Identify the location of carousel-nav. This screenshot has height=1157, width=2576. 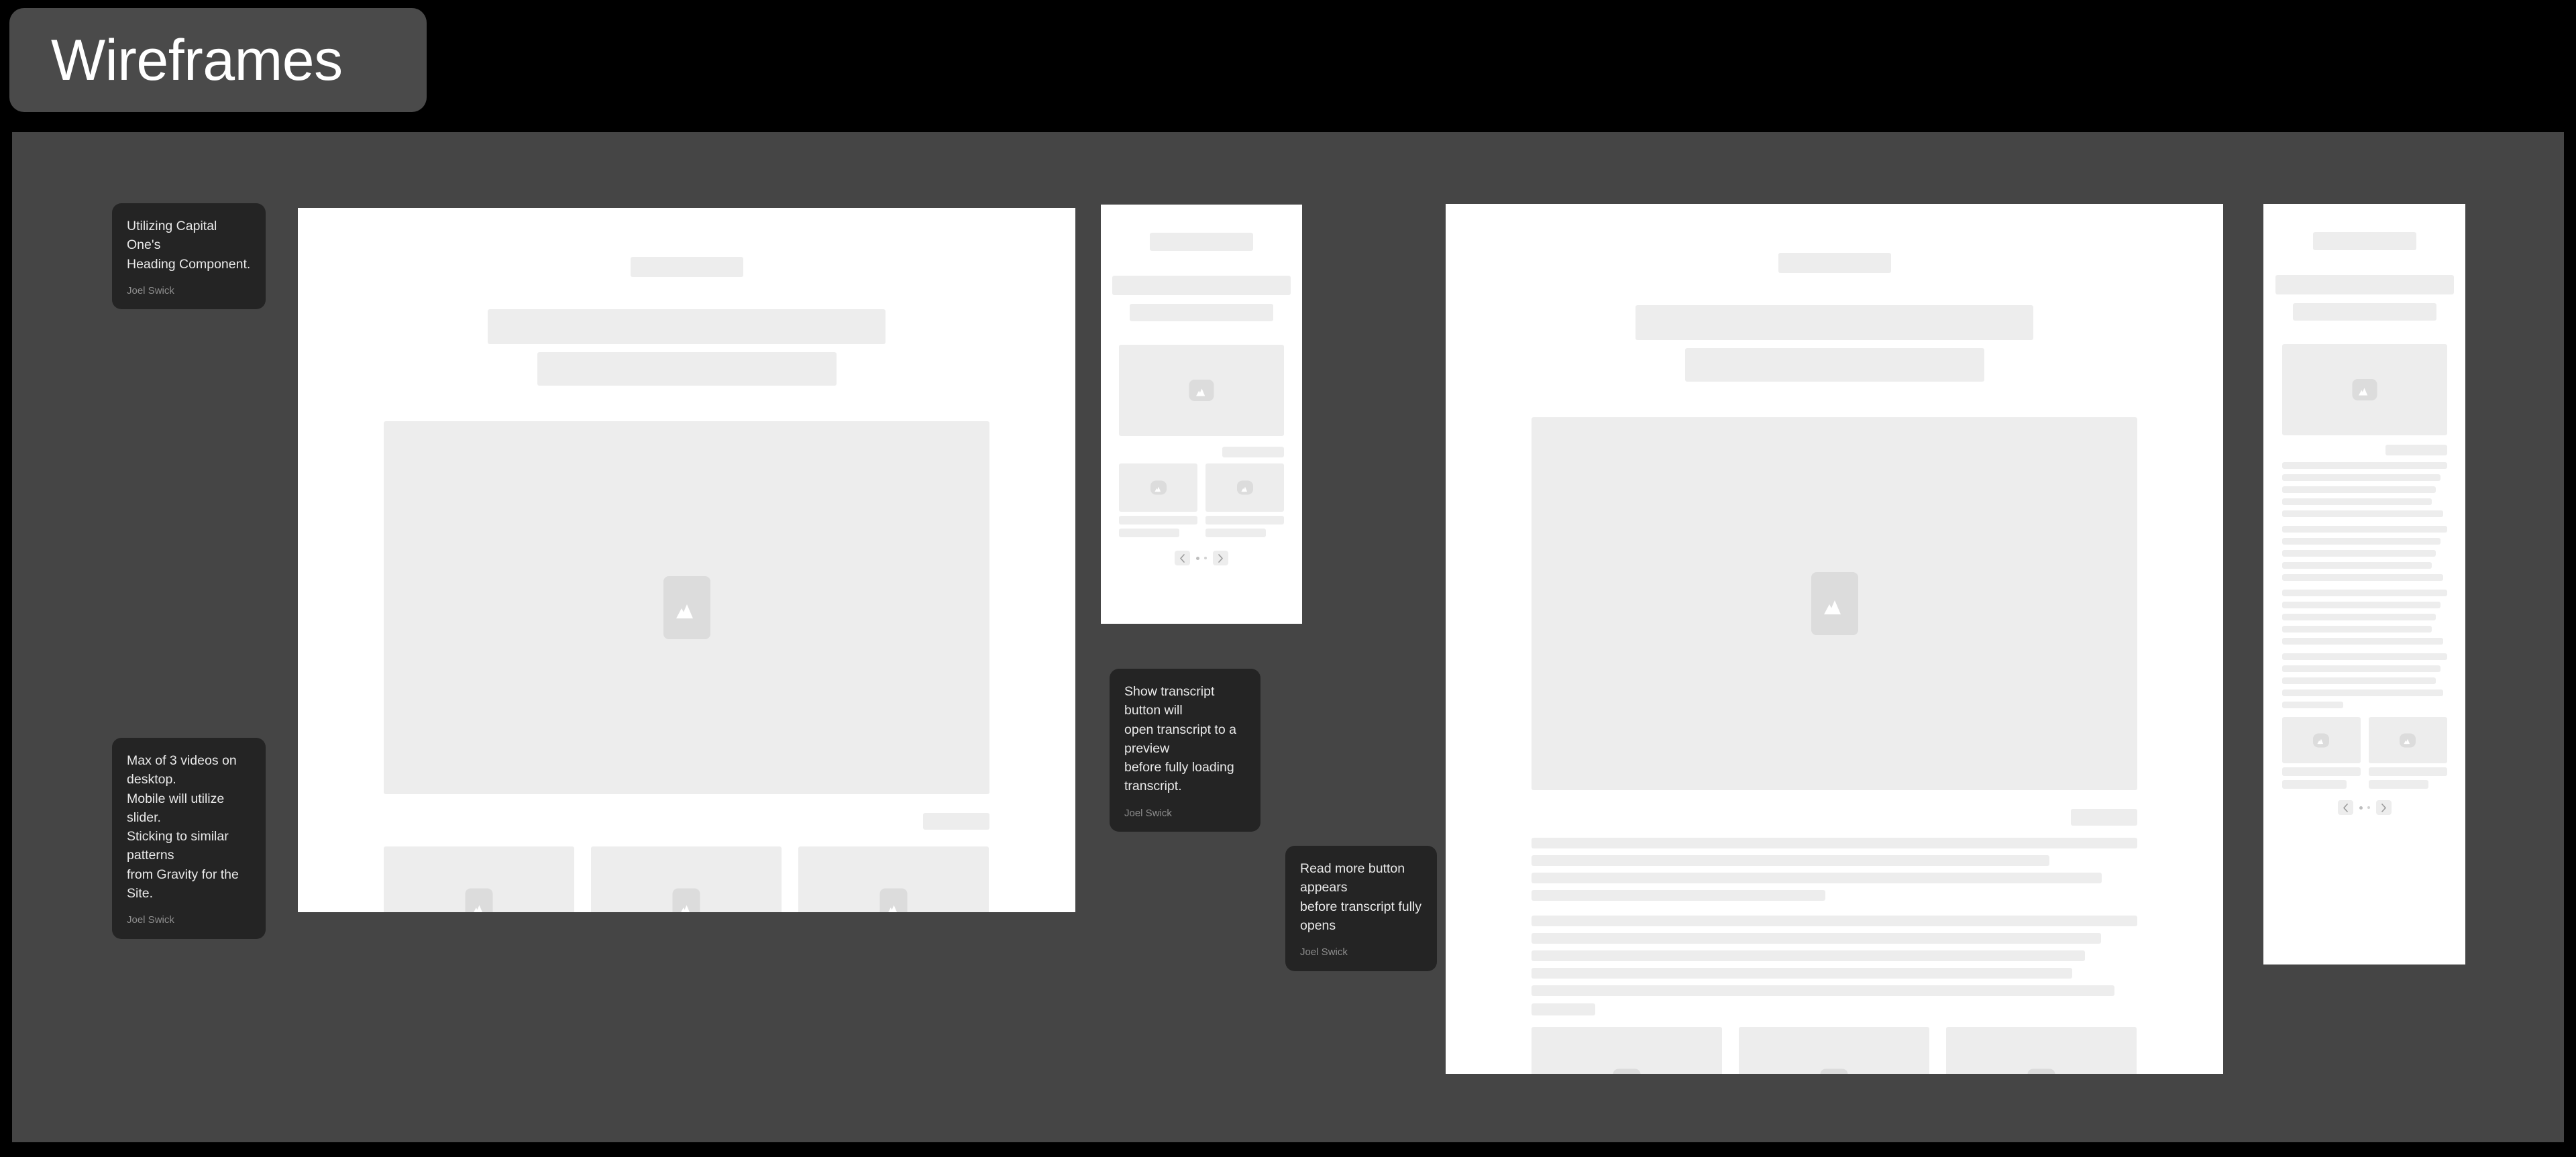
(1201, 558).